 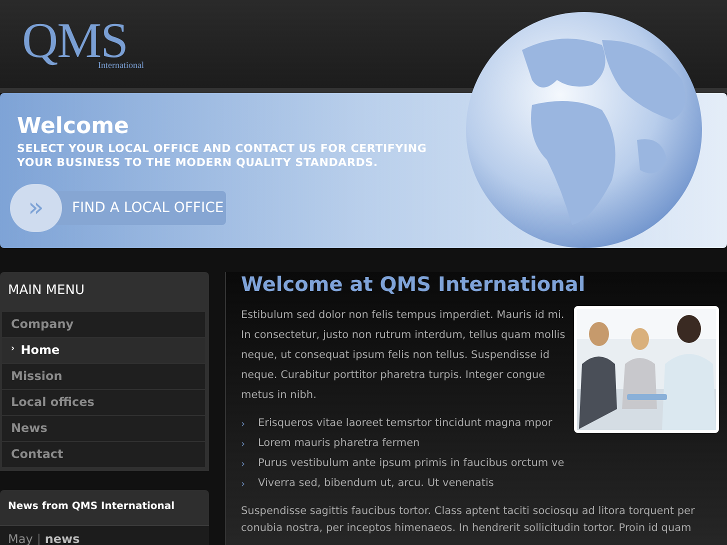 What do you see at coordinates (73, 127) in the screenshot?
I see `banner-title: Welcome` at bounding box center [73, 127].